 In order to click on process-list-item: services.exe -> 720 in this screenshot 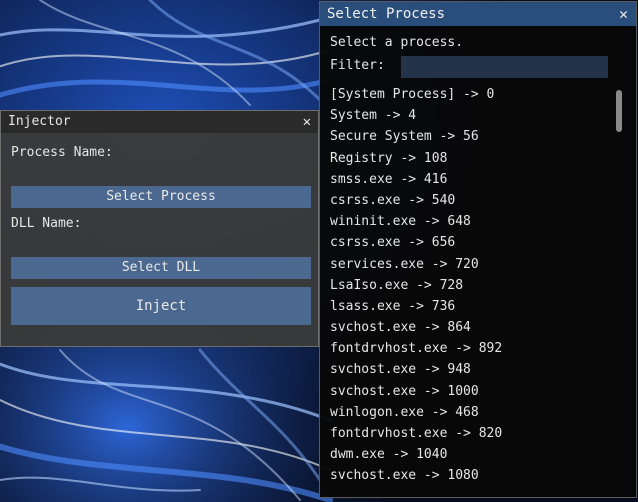, I will do `click(470, 264)`.